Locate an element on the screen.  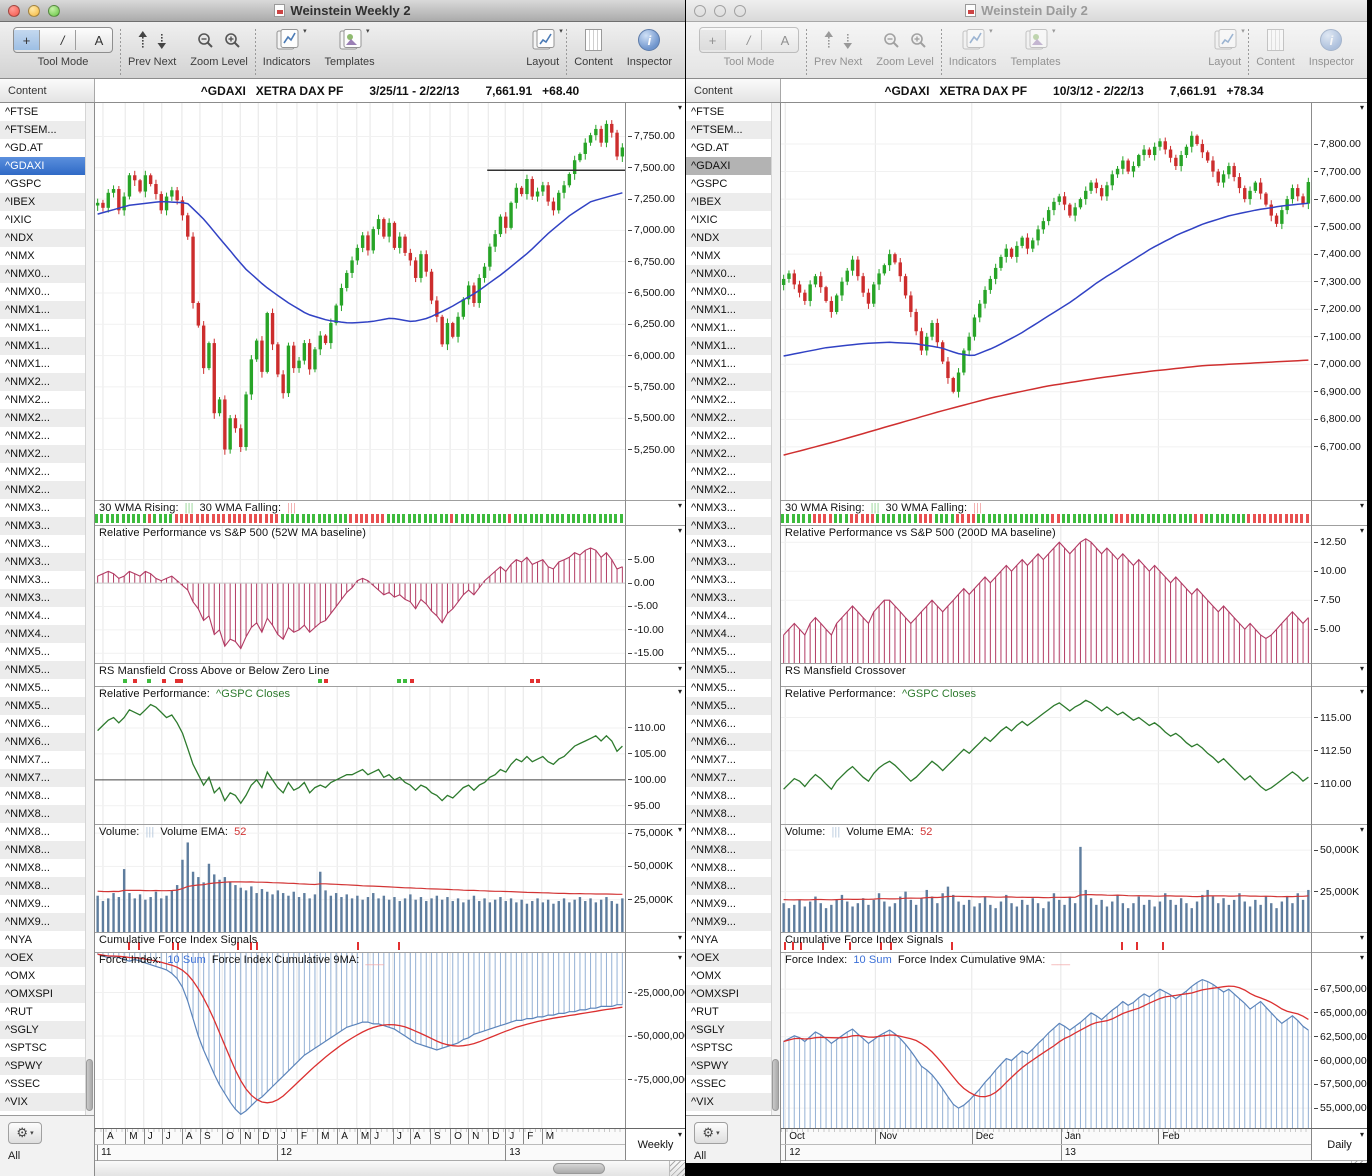
sidebar-scrollbar is located at coordinates (89, 609).